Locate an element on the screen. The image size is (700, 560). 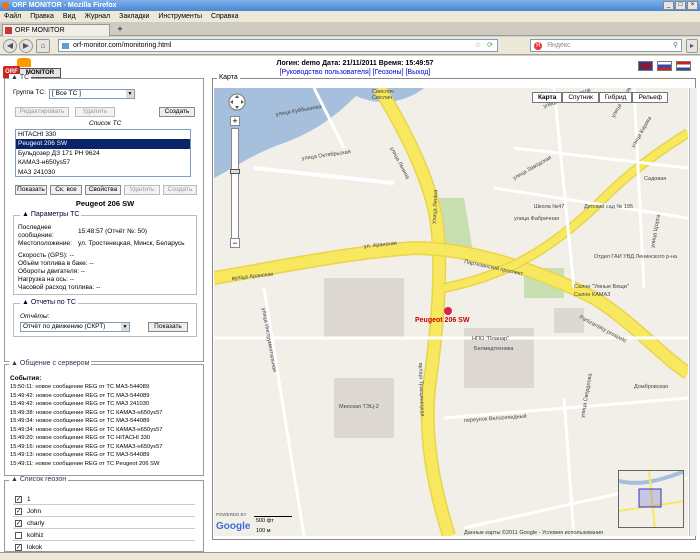
menu-bookmarks: Закладки is located at coordinates (134, 16).